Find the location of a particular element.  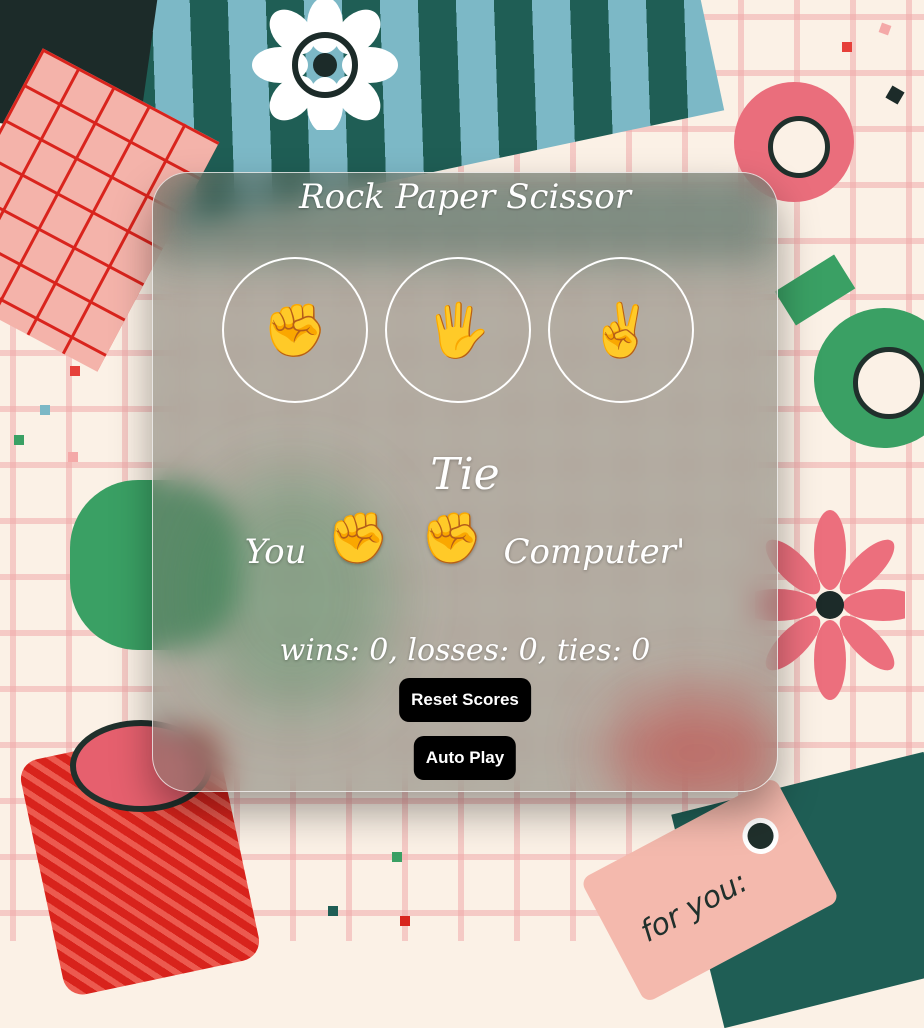

gift-tag-text: for you: is located at coordinates (694, 907).